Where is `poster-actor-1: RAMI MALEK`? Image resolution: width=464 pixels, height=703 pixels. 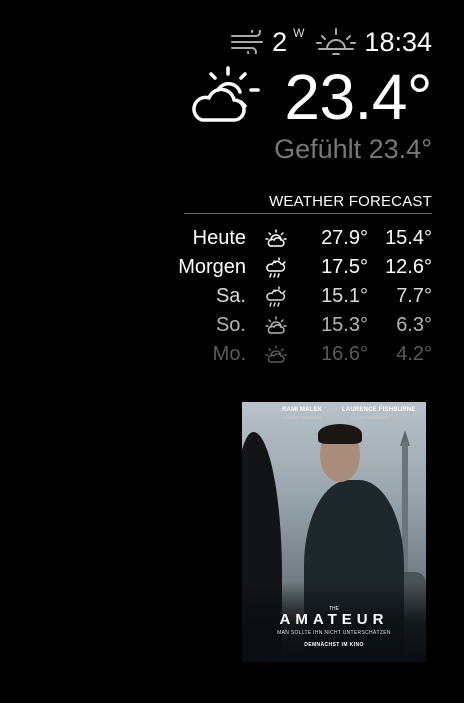
poster-actor-1: RAMI MALEK is located at coordinates (302, 410).